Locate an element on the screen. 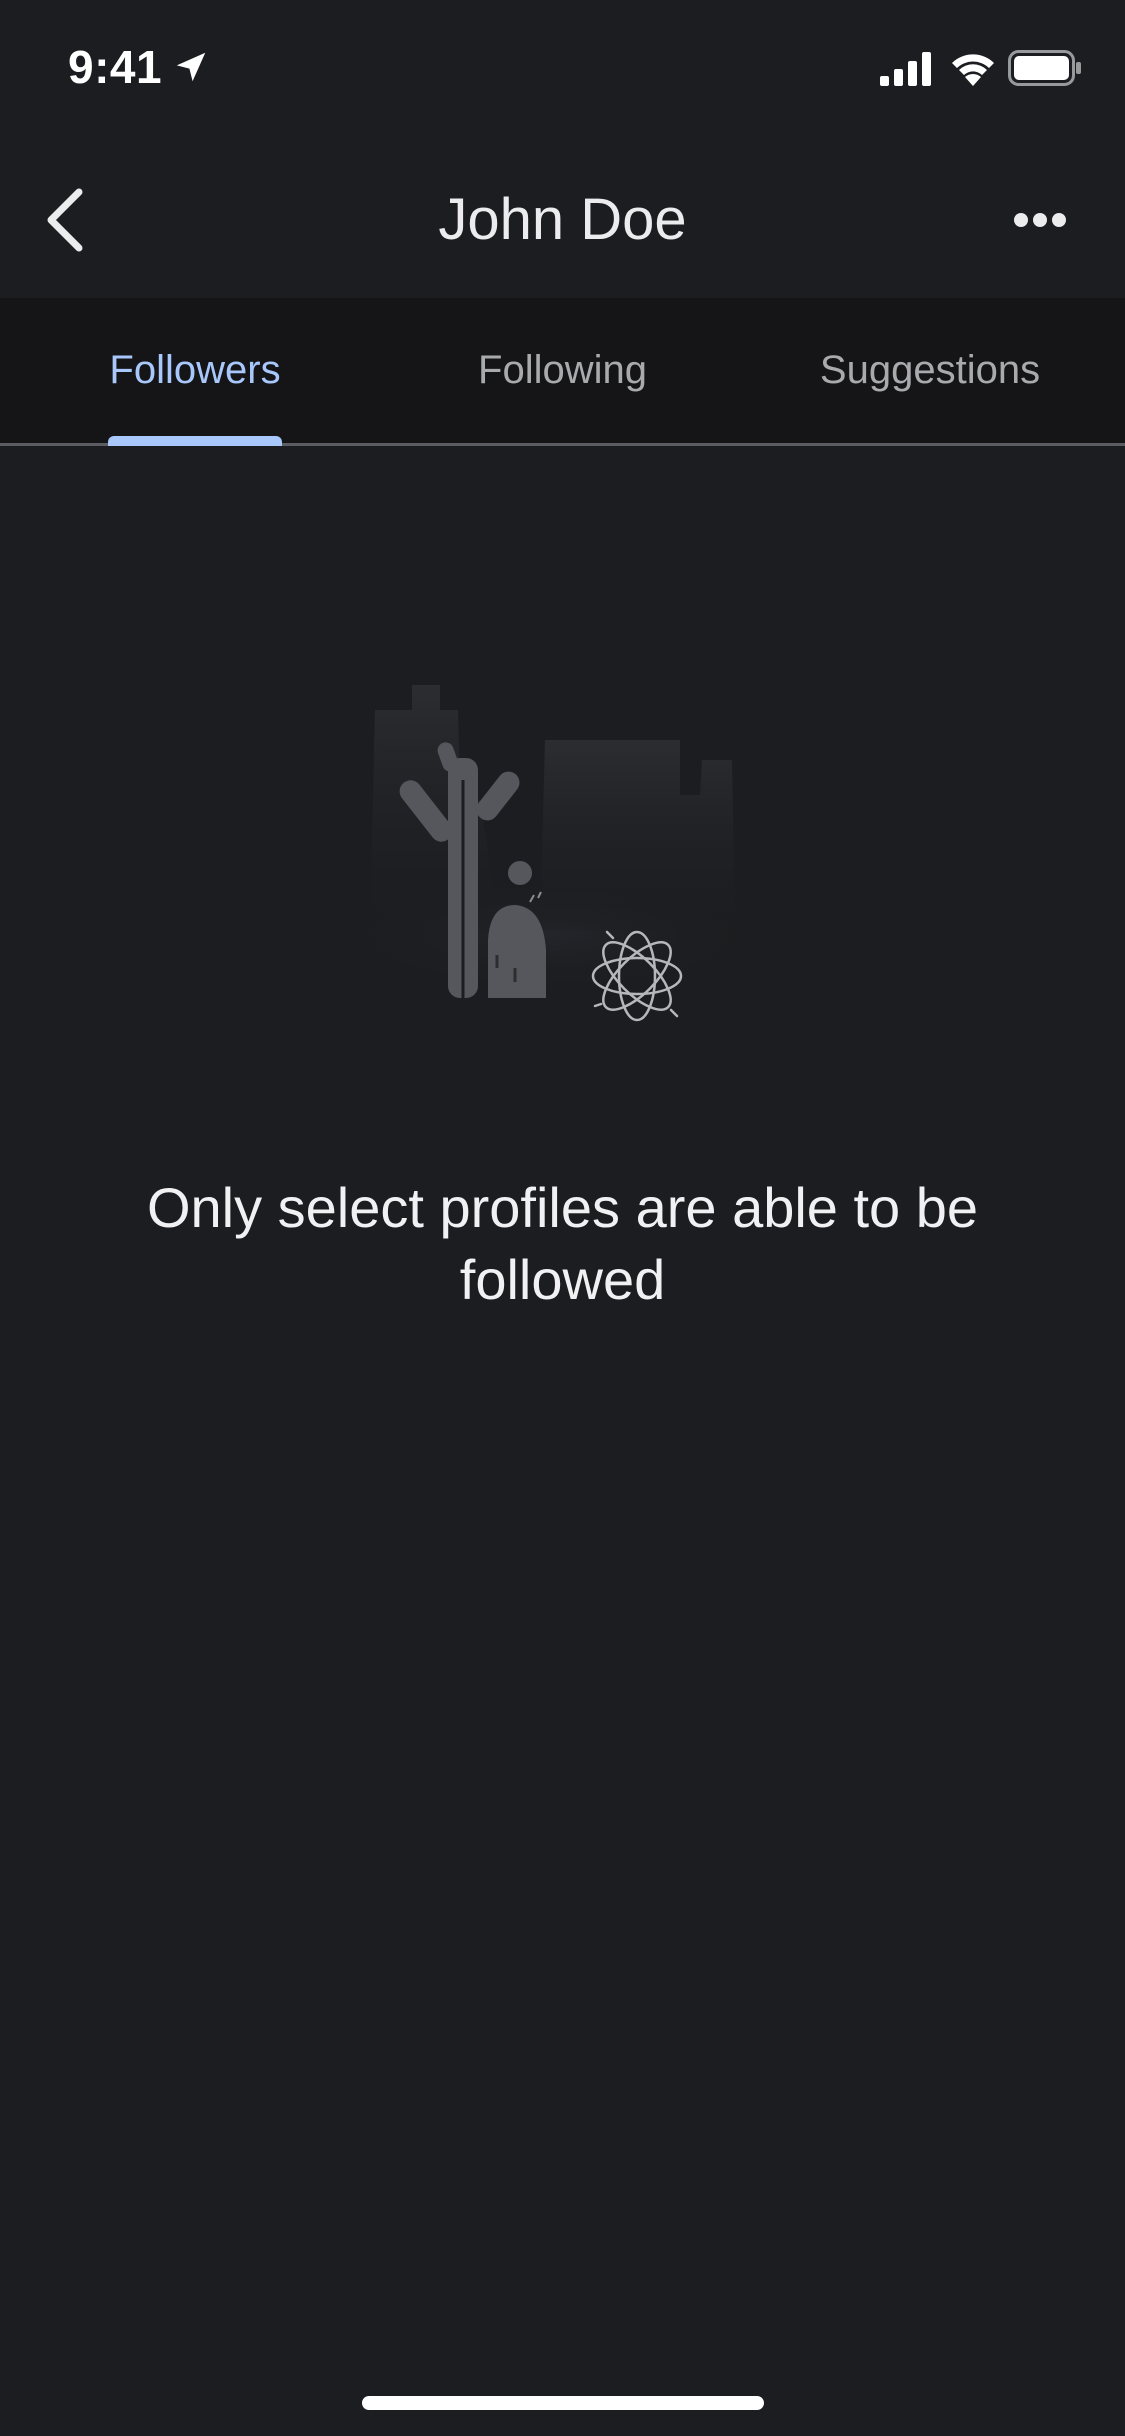  status-time: 9:41 is located at coordinates (115, 67).